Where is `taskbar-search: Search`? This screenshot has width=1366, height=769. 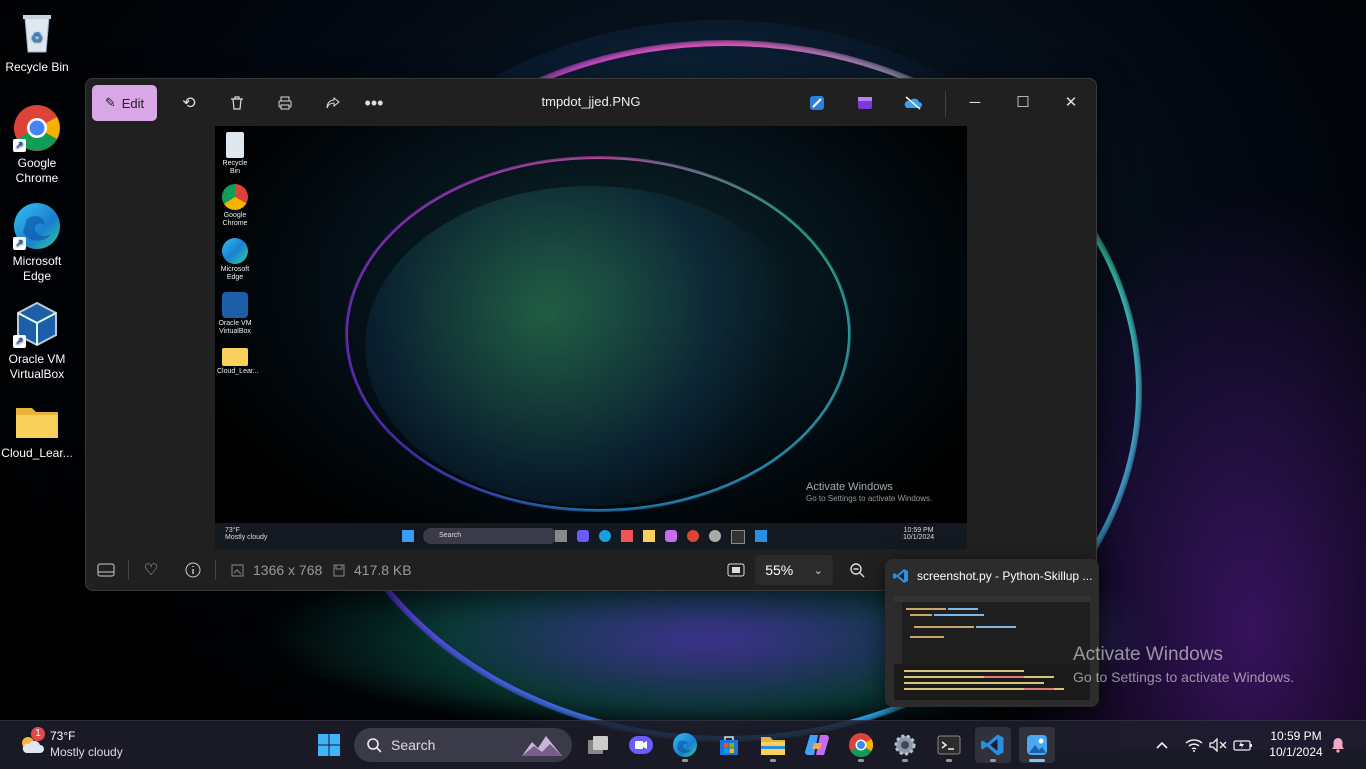 taskbar-search: Search is located at coordinates (463, 745).